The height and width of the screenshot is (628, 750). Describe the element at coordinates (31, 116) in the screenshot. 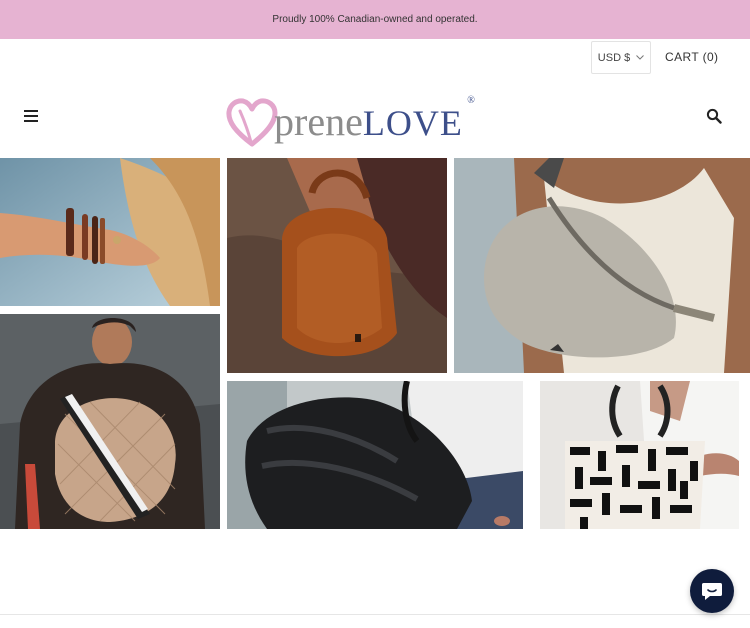

I see `hamburger-menu-icon` at that location.